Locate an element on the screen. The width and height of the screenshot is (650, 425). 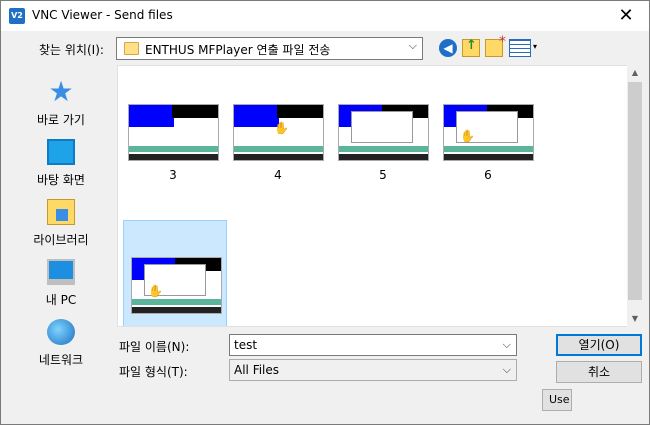
cancel-button: 취소 is located at coordinates (599, 372).